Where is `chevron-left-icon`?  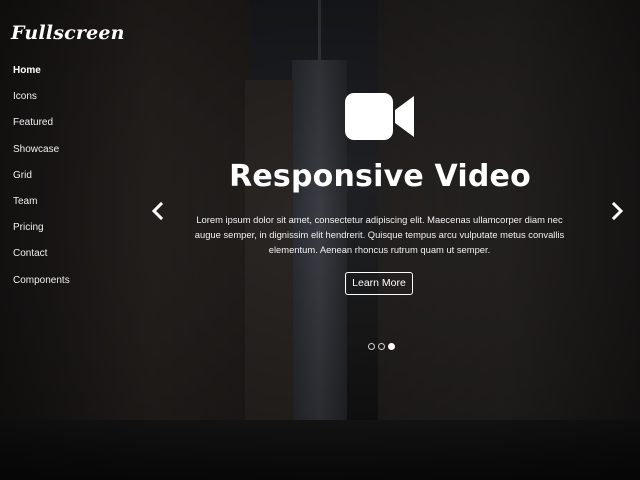
chevron-left-icon is located at coordinates (157, 211).